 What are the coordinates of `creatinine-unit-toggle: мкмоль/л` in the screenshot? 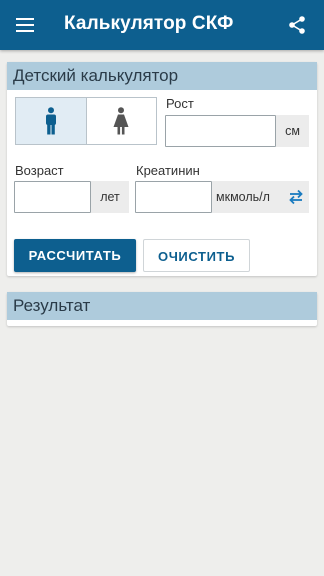 It's located at (260, 197).